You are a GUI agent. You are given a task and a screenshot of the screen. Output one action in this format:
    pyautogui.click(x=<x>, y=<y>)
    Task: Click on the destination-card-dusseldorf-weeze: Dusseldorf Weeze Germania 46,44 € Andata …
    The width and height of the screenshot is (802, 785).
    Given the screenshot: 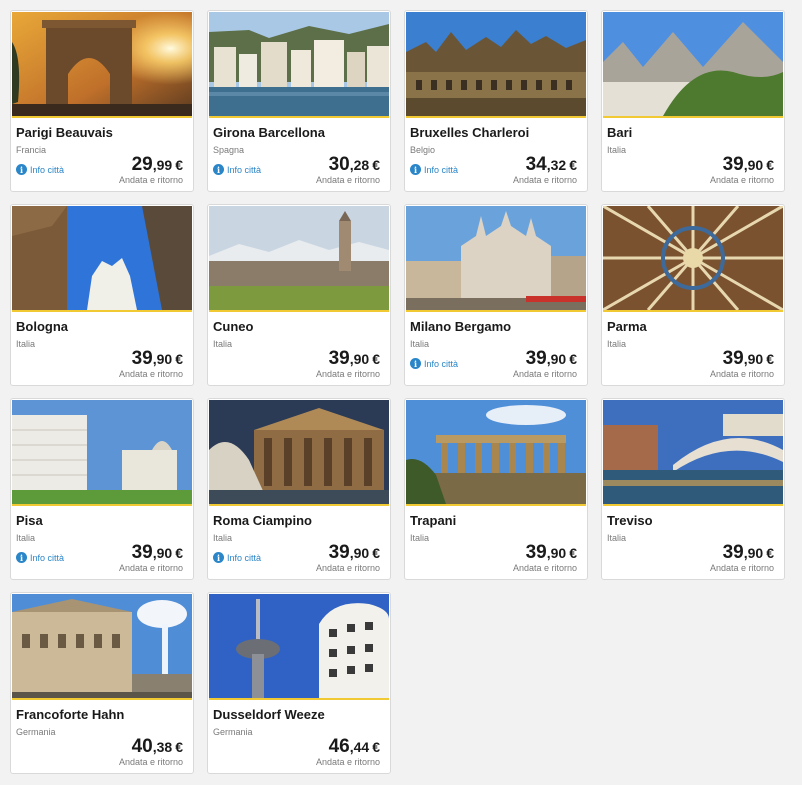 What is the action you would take?
    pyautogui.click(x=299, y=683)
    